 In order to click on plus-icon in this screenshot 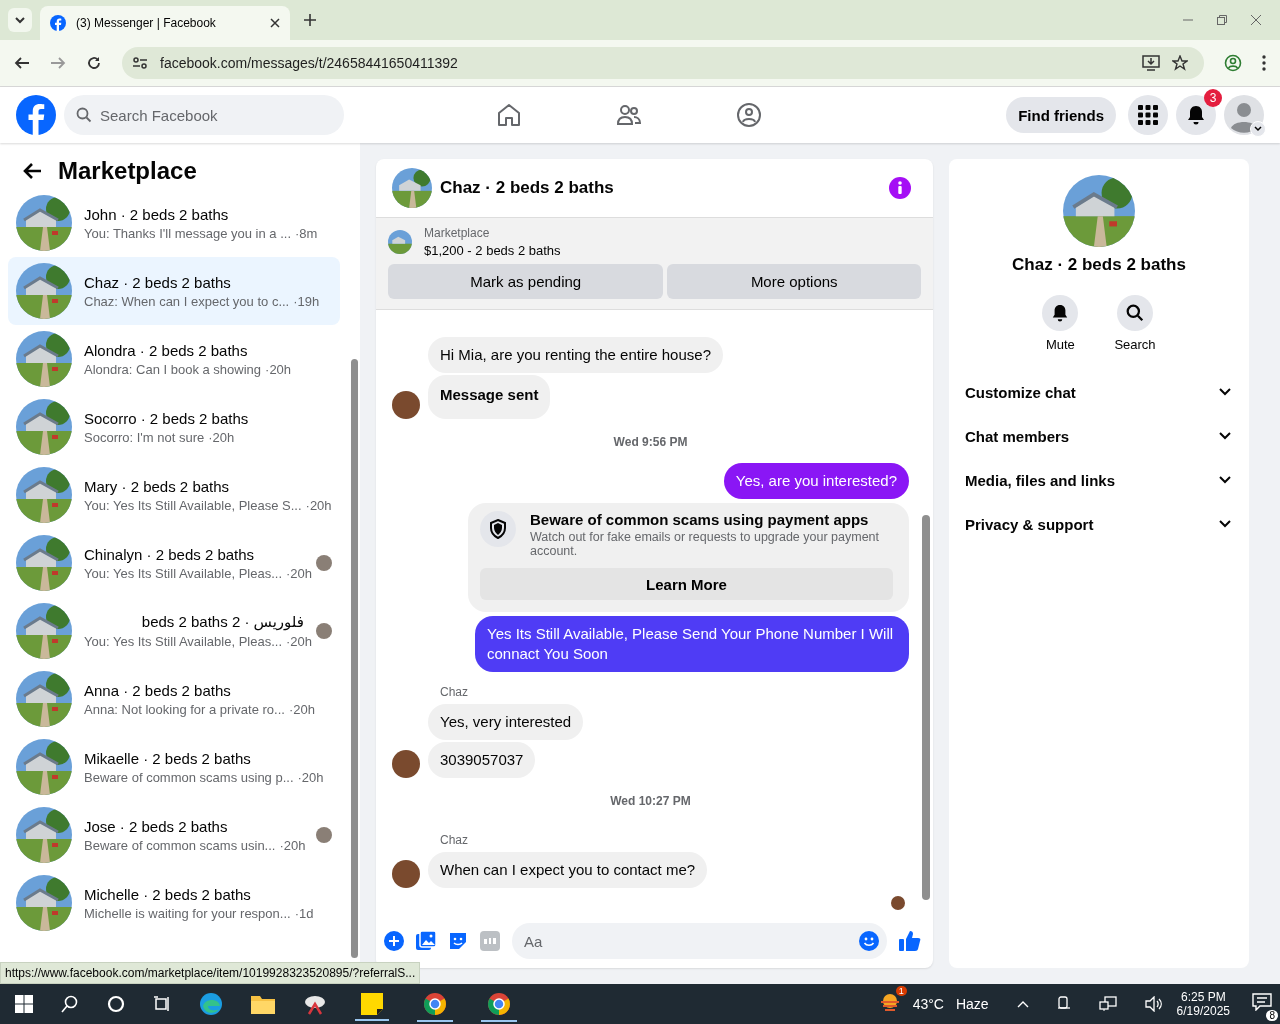, I will do `click(394, 941)`.